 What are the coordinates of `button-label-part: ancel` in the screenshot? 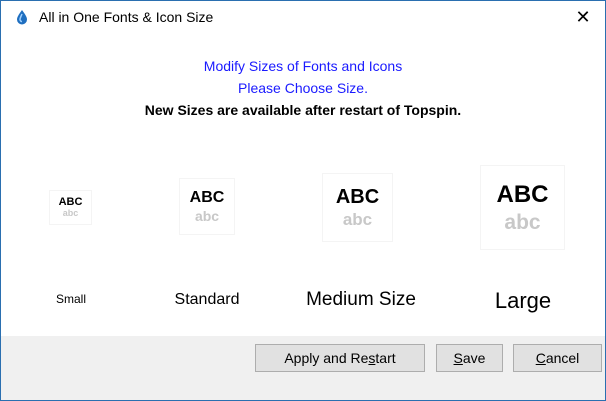 It's located at (562, 358).